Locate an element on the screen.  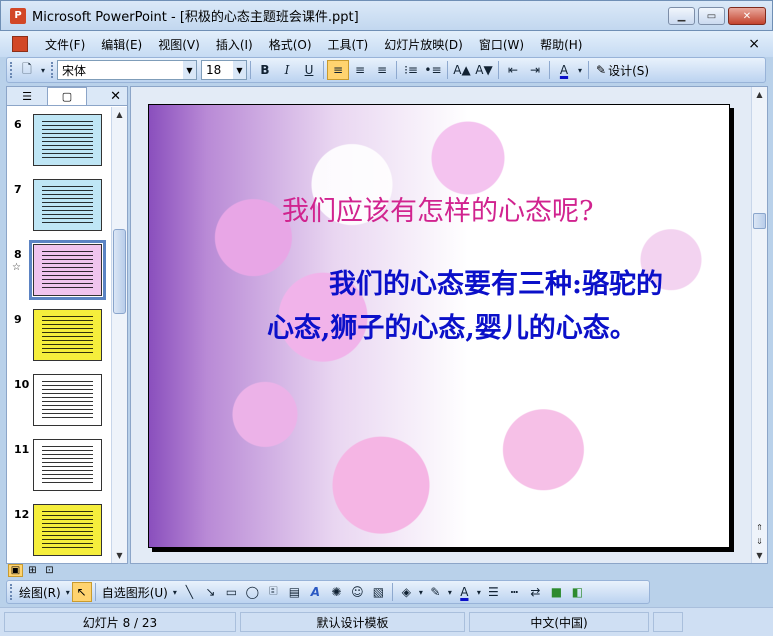
document-icon is located at coordinates (20, 44).